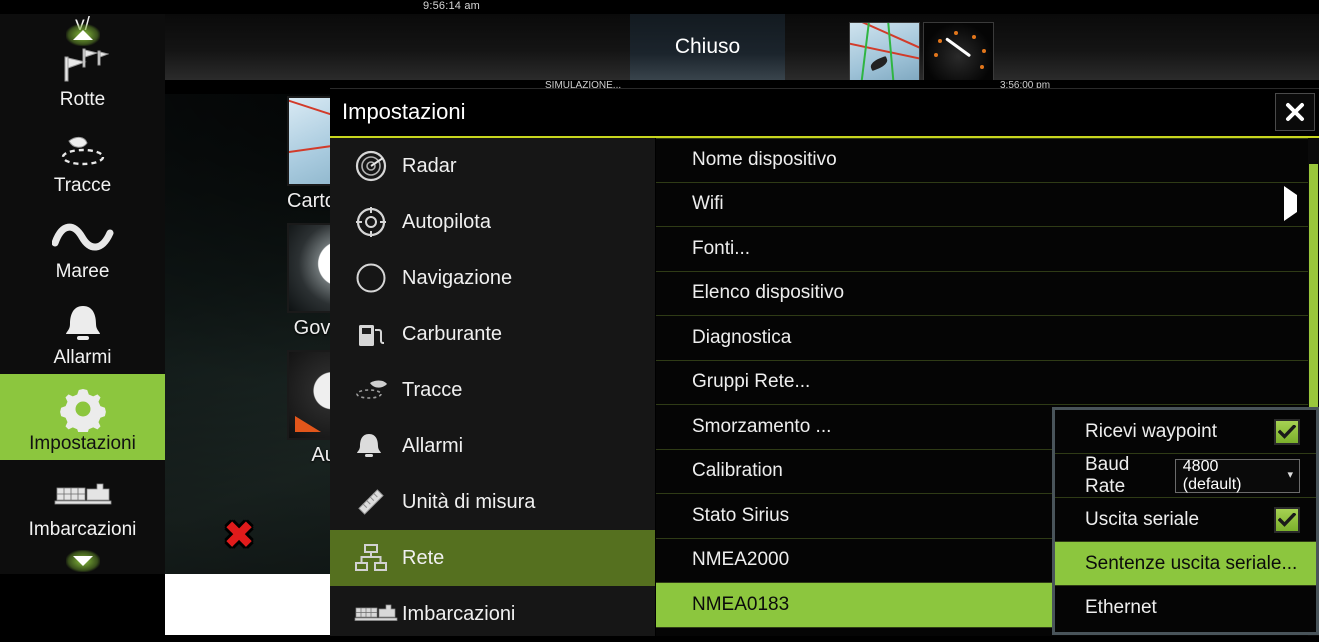 The width and height of the screenshot is (1319, 642). What do you see at coordinates (433, 445) in the screenshot?
I see `category-allarmi-label: Allarmi` at bounding box center [433, 445].